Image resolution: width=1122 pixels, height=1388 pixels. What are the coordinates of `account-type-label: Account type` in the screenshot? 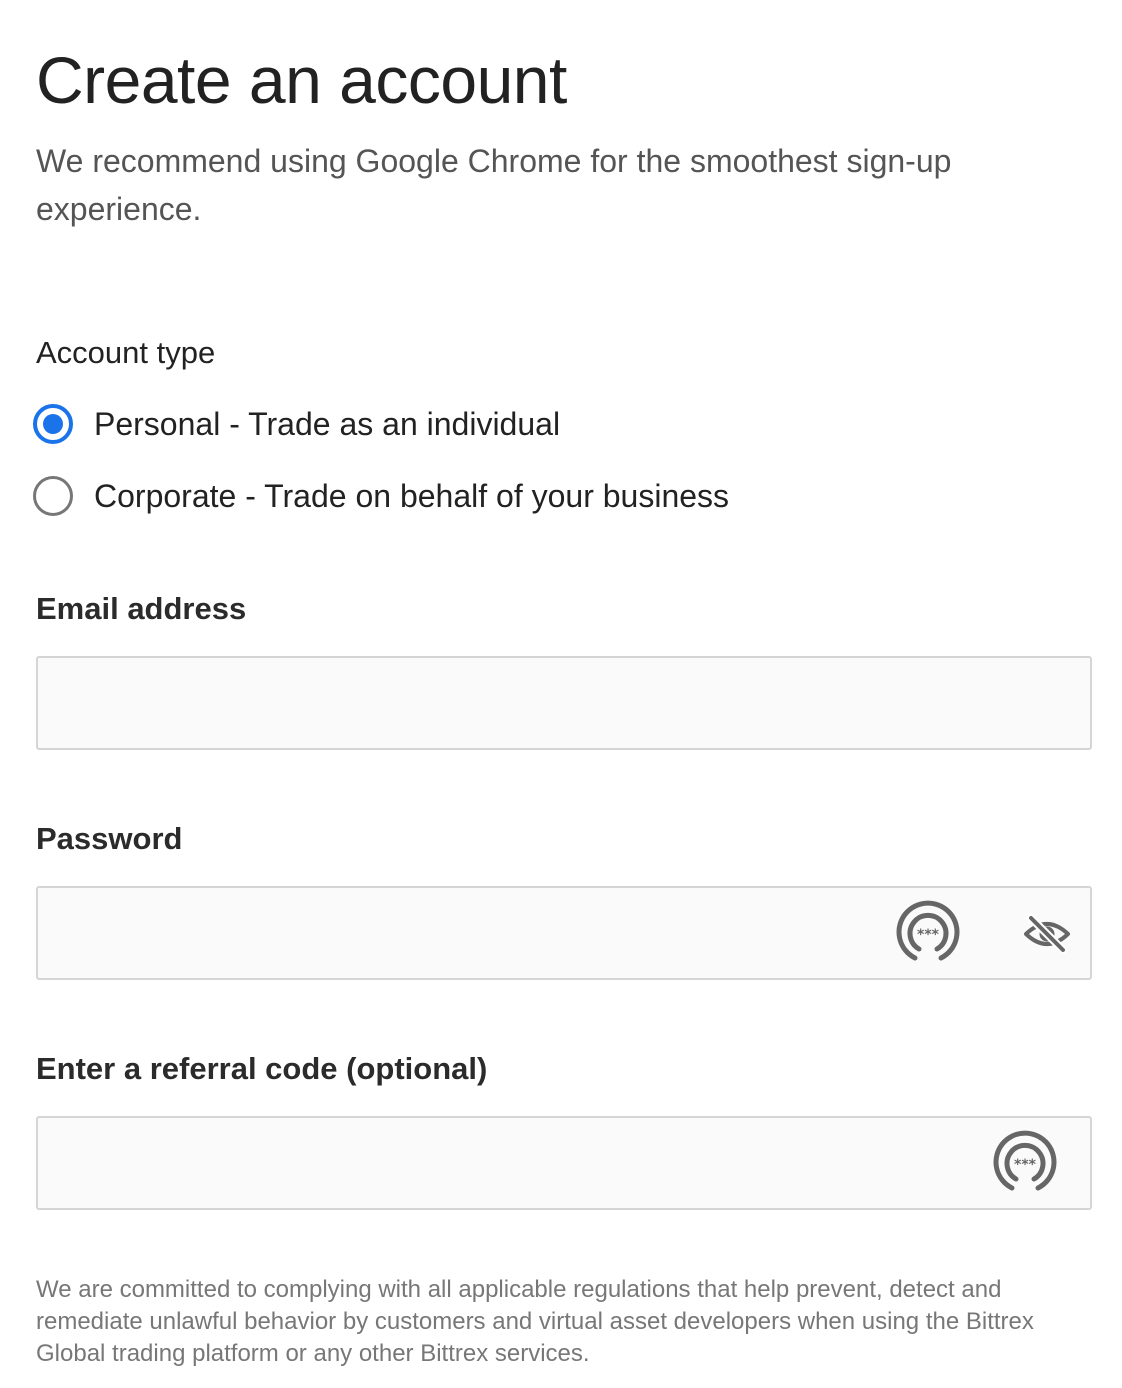 It's located at (126, 352).